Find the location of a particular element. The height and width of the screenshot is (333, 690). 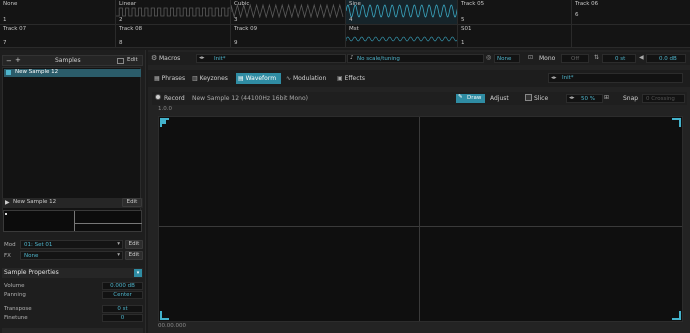

tab-phrases: ▦ Phrases is located at coordinates (169, 78).